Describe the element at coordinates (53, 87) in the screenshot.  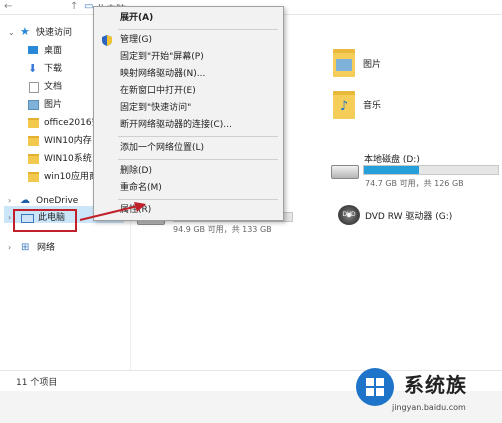
I see `sidebar-item-label: 文档` at that location.